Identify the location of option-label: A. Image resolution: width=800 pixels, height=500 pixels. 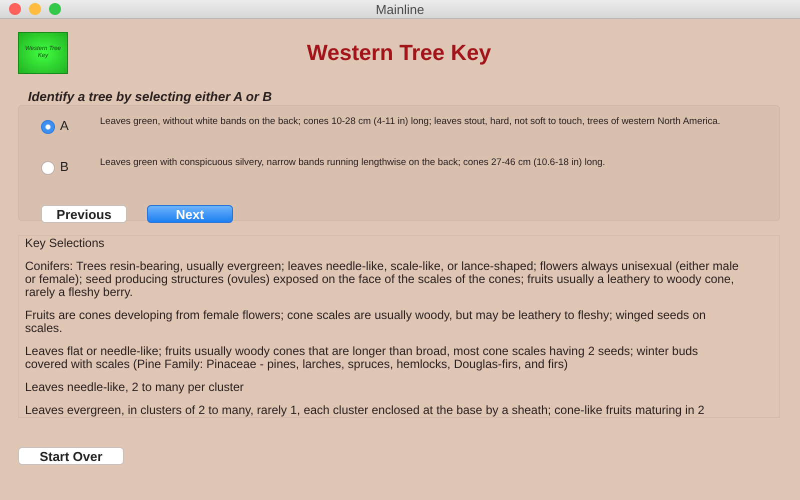
(65, 125).